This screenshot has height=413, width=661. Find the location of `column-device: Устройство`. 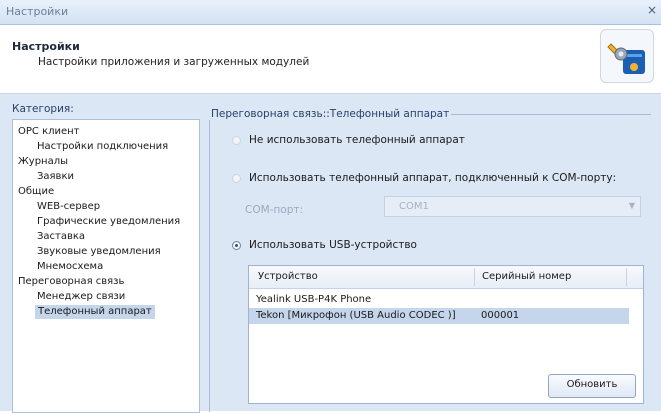

column-device: Устройство is located at coordinates (288, 276).